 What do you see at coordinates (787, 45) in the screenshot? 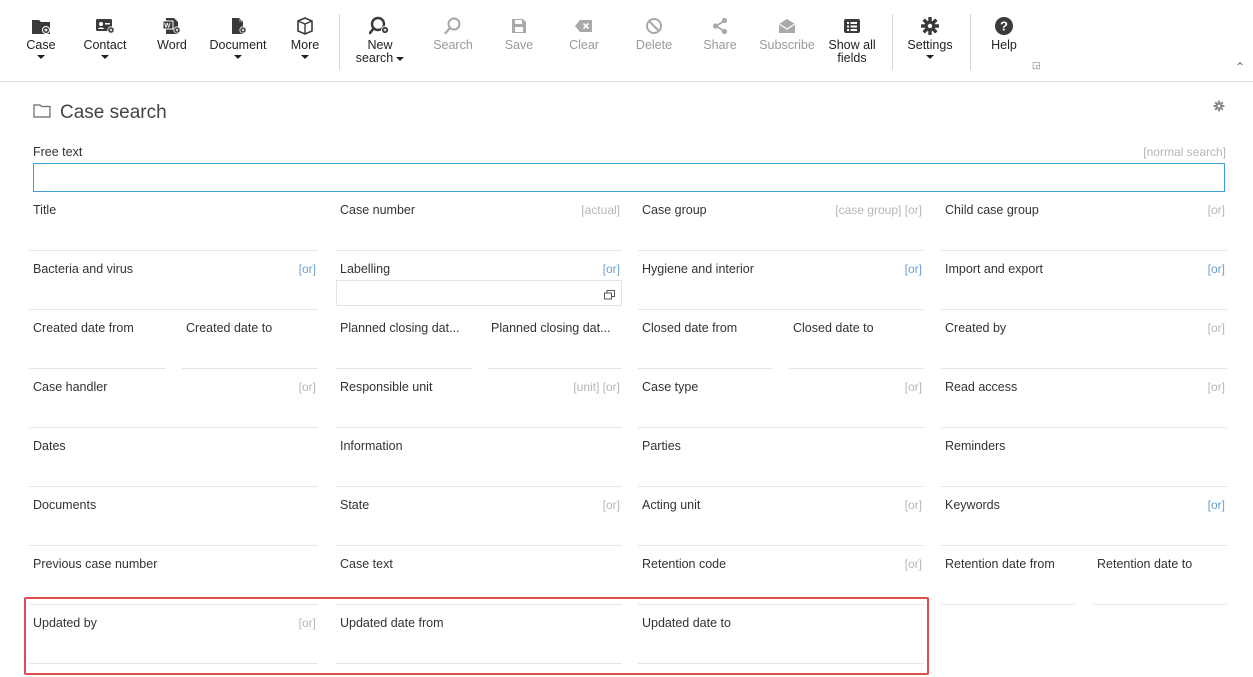
I see `subscribe-button-label: Subscribe` at bounding box center [787, 45].